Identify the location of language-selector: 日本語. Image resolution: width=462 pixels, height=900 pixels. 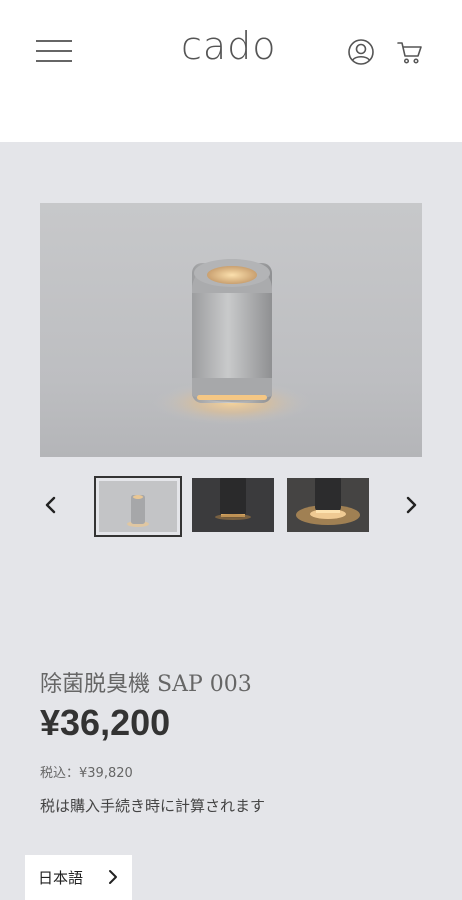
(78, 877).